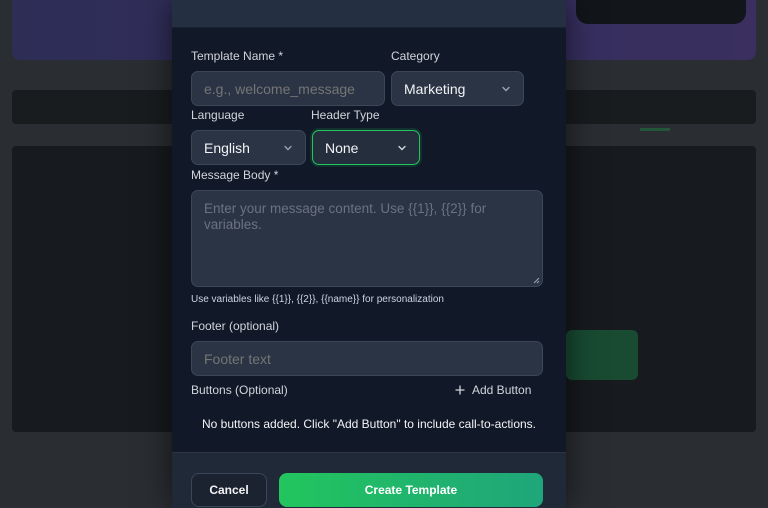  Describe the element at coordinates (229, 490) in the screenshot. I see `cancel-button: Cancel` at that location.